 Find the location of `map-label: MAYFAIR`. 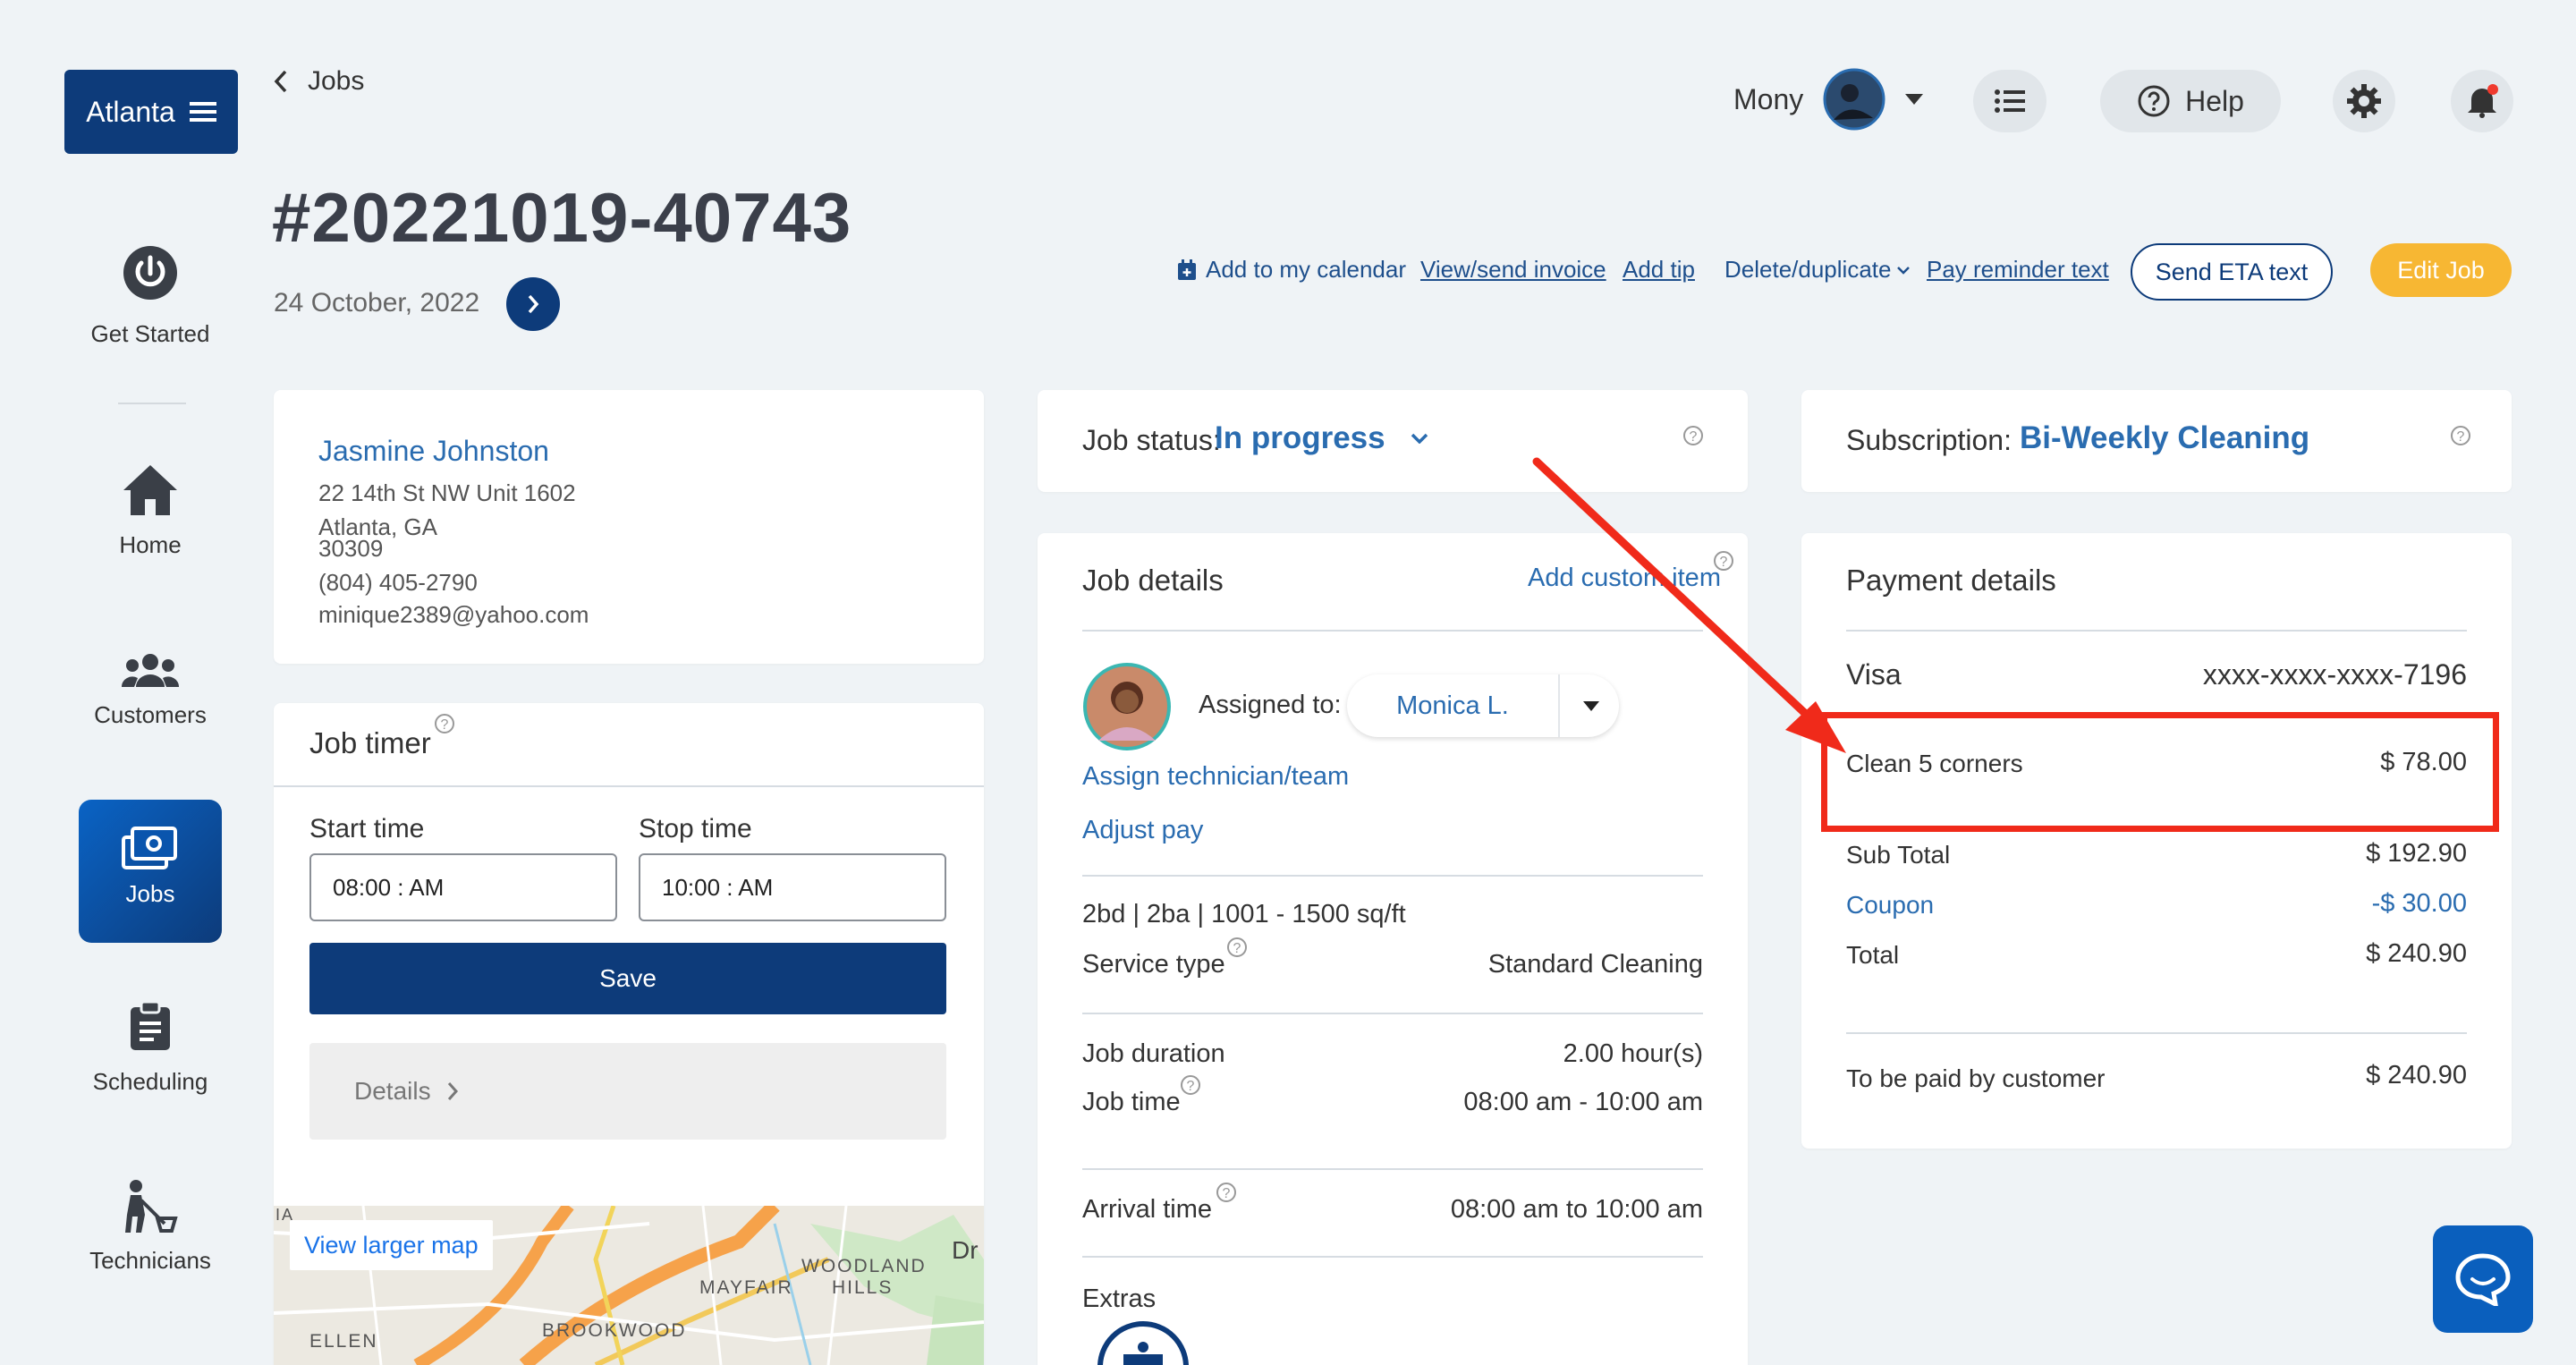

map-label: MAYFAIR is located at coordinates (746, 1287).